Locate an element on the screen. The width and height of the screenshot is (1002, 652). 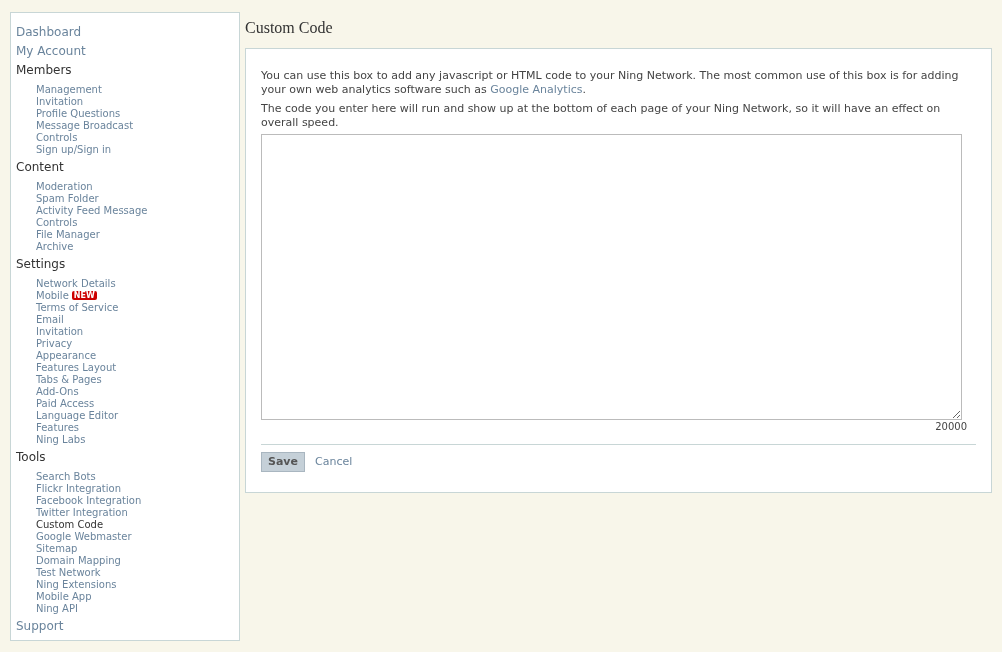
sidebar-item: Network Details is located at coordinates (76, 284).